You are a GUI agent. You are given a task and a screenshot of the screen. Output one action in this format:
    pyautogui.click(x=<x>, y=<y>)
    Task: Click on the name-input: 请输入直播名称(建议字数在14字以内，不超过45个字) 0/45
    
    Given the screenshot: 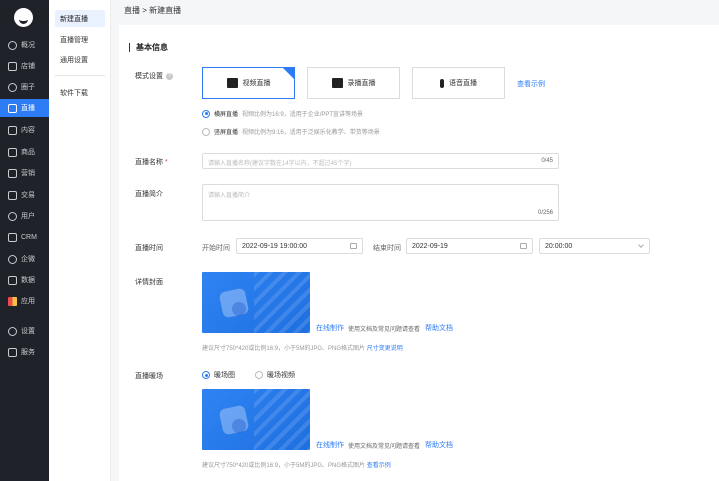 What is the action you would take?
    pyautogui.click(x=380, y=161)
    